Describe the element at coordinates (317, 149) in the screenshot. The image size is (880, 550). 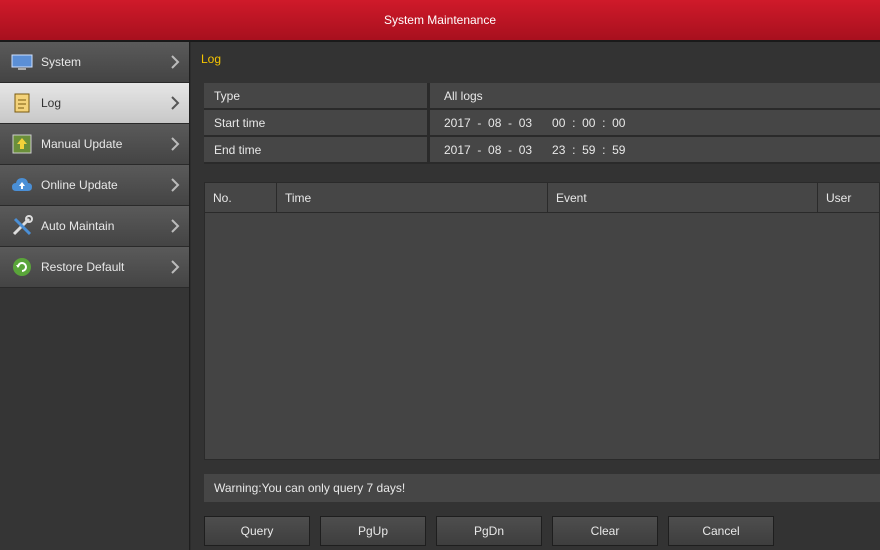
I see `end-time-label: End time` at that location.